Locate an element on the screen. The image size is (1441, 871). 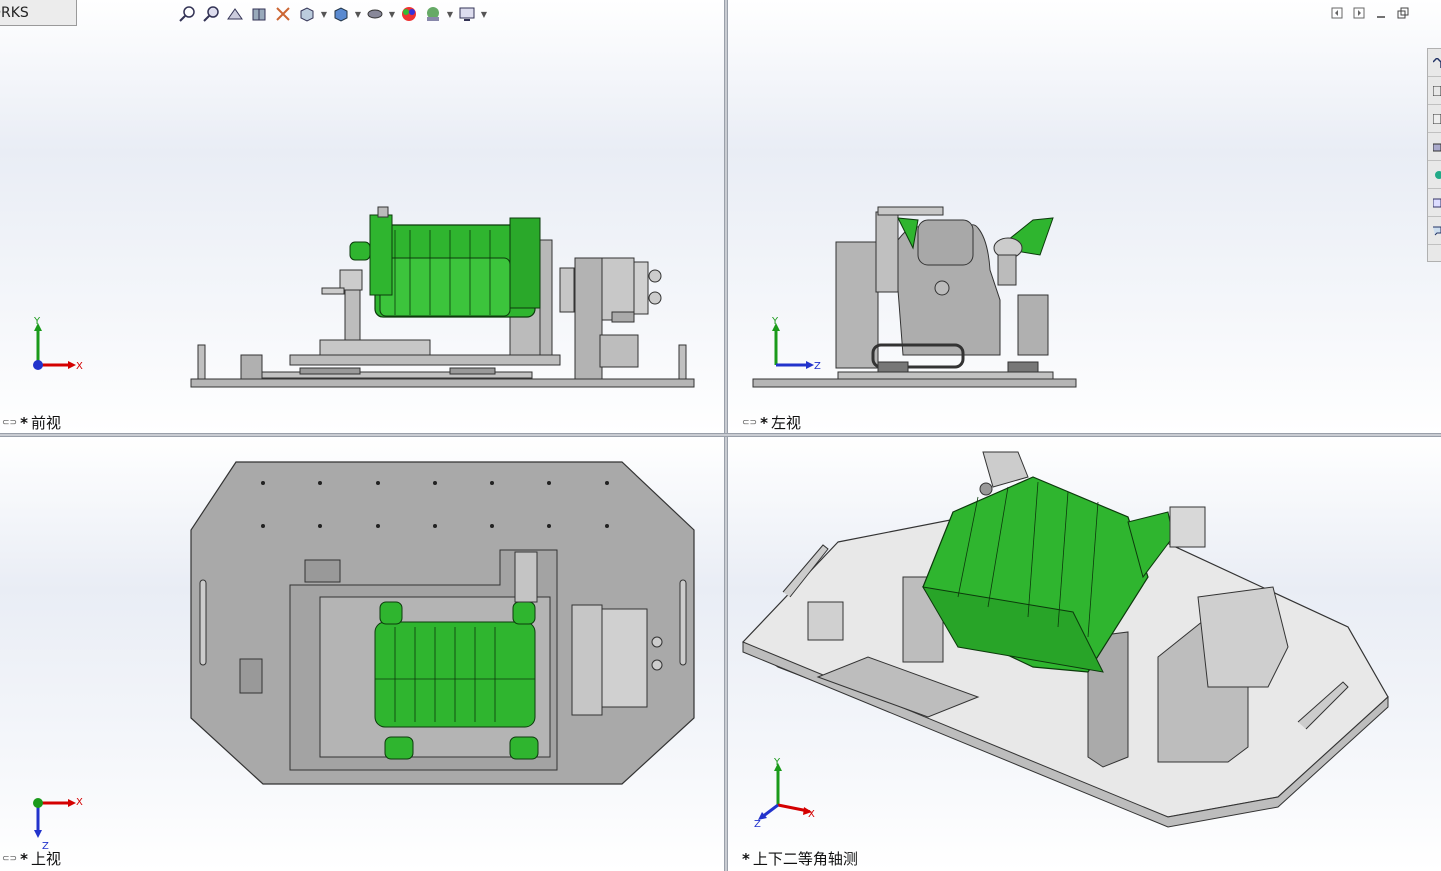
previous-view-icon is located at coordinates (235, 14).